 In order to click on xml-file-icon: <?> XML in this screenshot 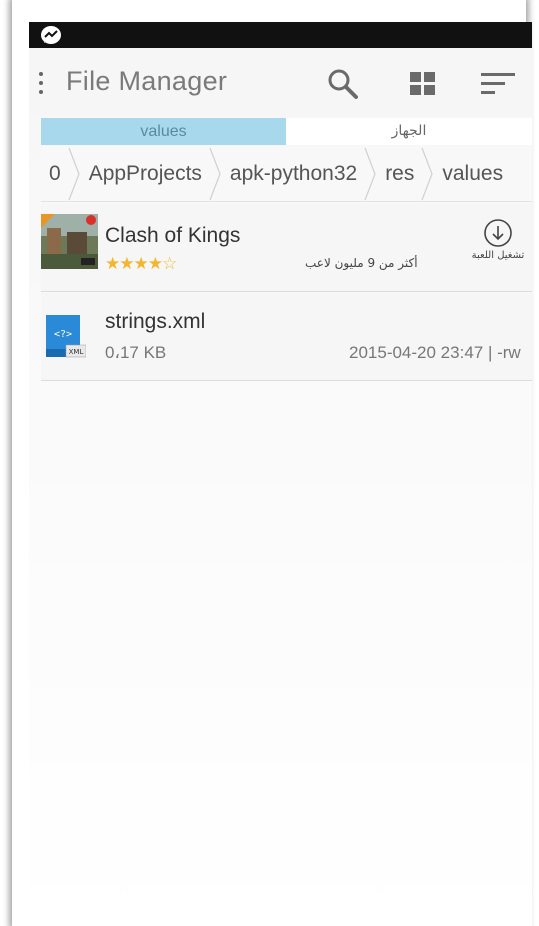, I will do `click(66, 336)`.